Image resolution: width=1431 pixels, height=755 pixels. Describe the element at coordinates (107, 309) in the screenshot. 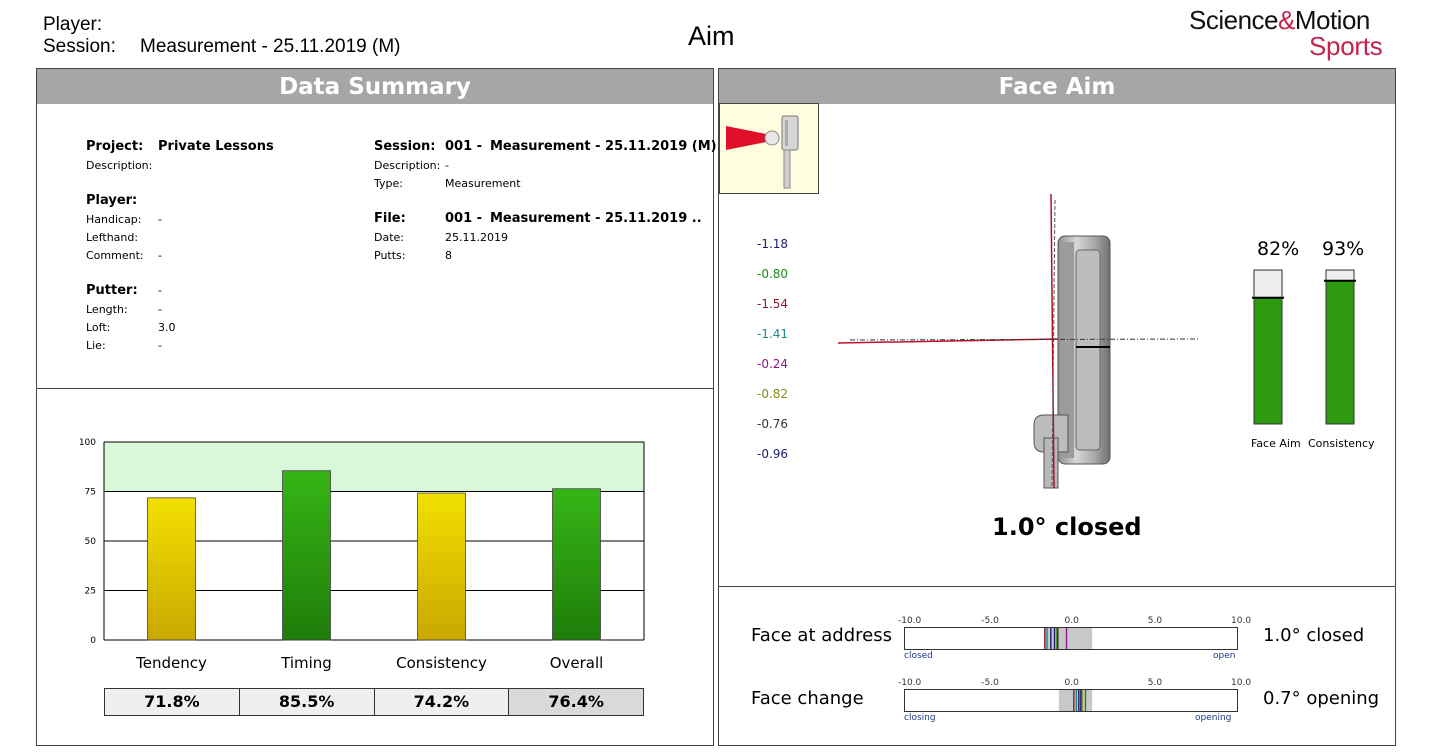

I see `length-label: Length:` at that location.